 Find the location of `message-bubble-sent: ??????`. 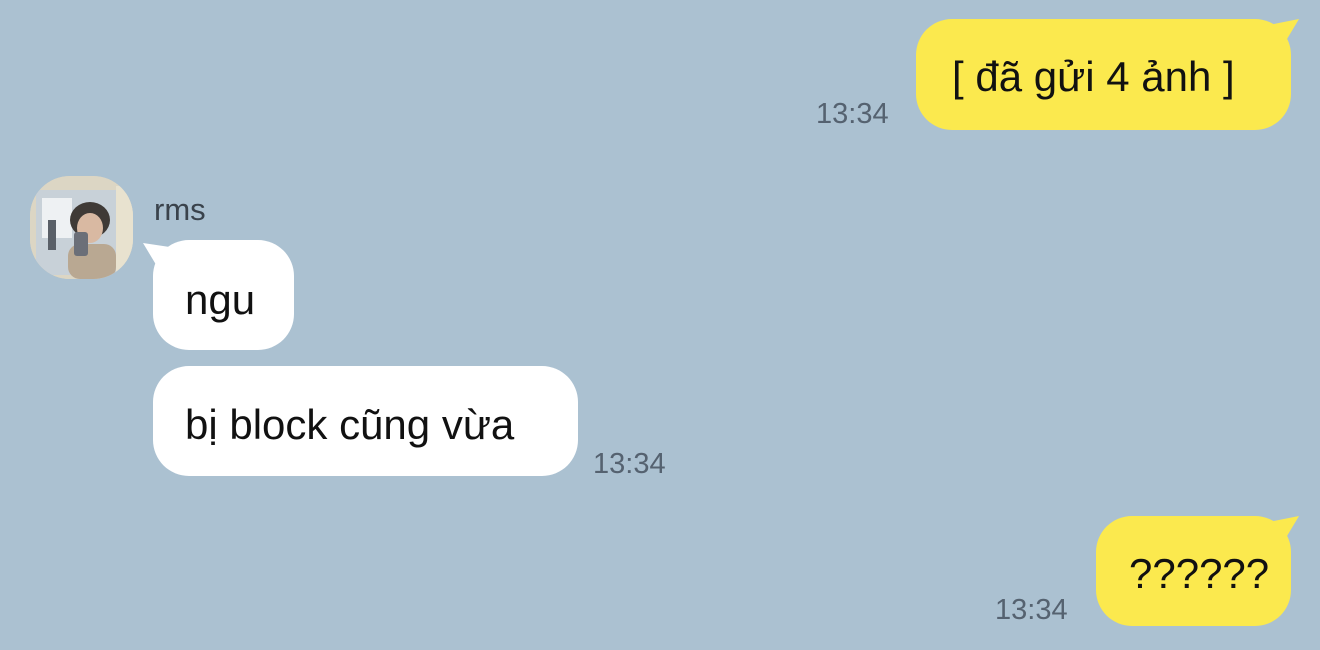

message-bubble-sent: ?????? is located at coordinates (1197, 571).